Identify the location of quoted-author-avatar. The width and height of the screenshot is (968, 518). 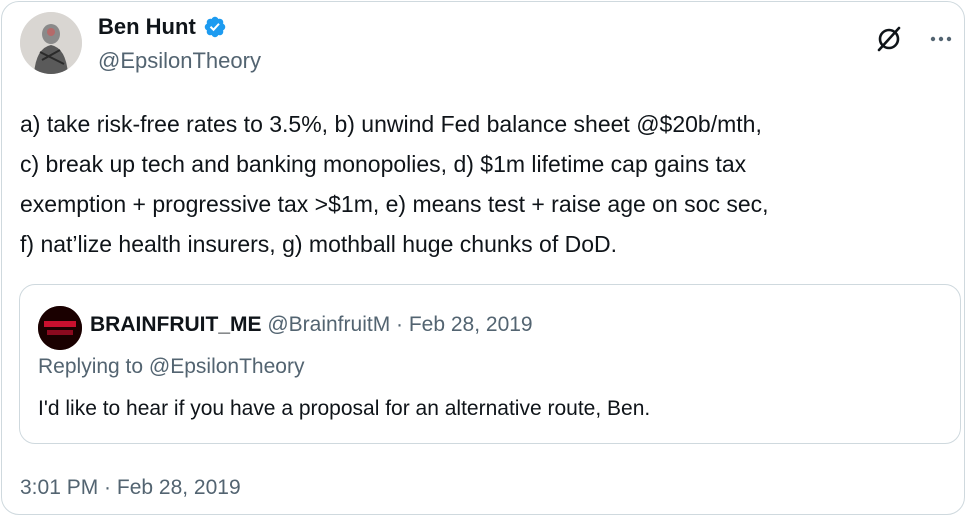
(60, 328).